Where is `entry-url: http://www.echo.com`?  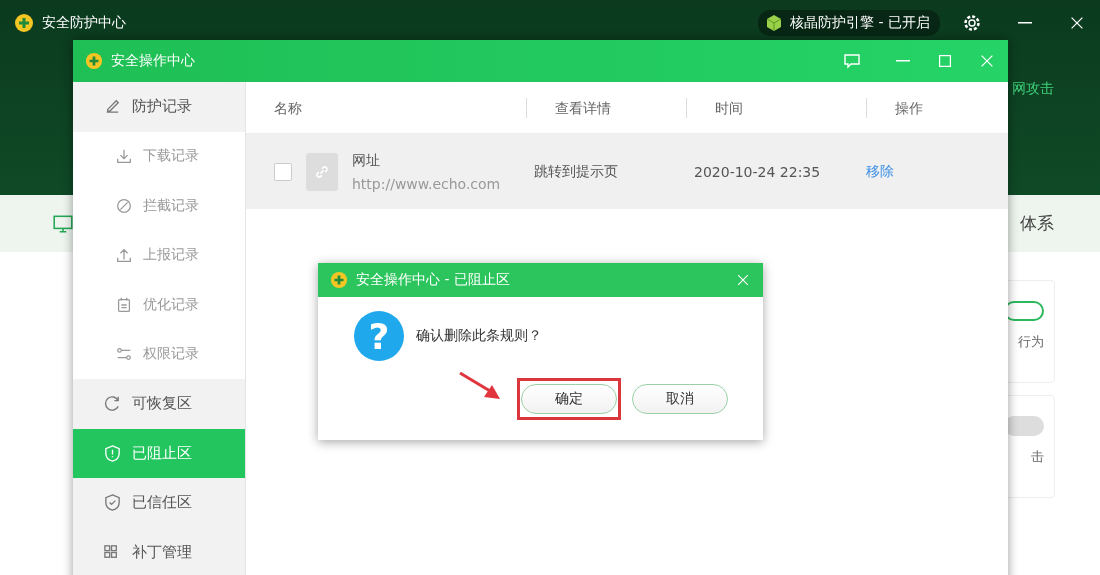
entry-url: http://www.echo.com is located at coordinates (426, 183).